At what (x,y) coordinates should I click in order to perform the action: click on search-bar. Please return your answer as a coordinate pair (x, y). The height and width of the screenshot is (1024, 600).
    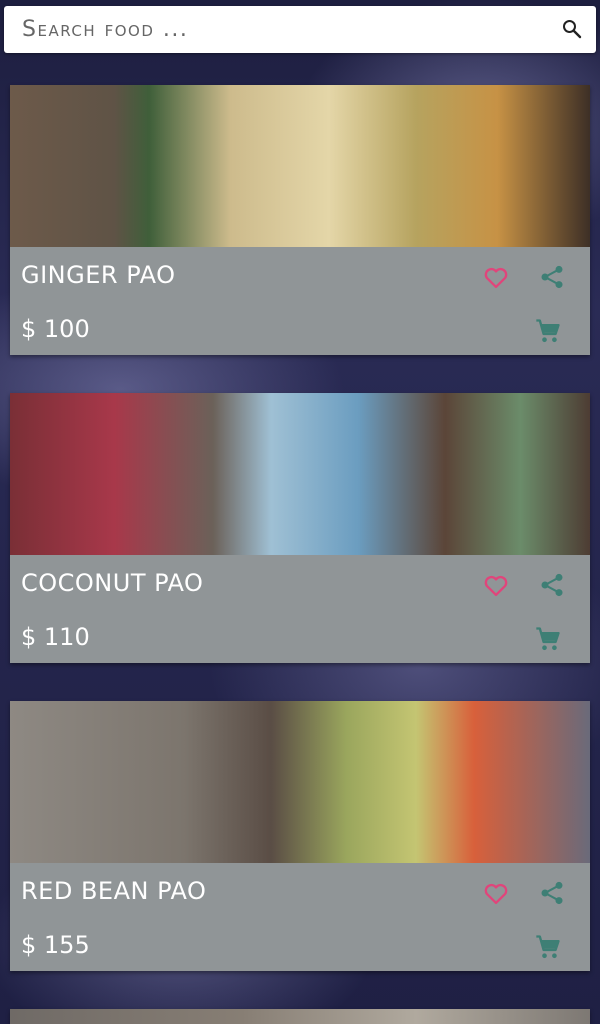
    Looking at the image, I should click on (300, 29).